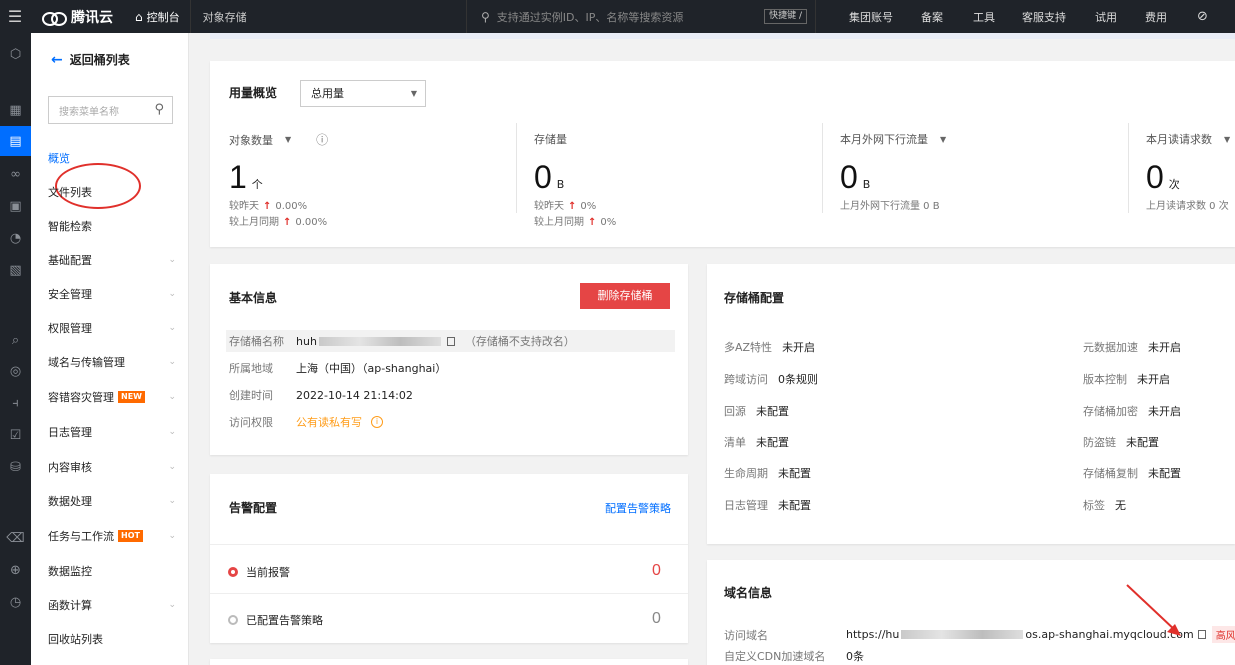 The height and width of the screenshot is (665, 1235). What do you see at coordinates (15, 467) in the screenshot?
I see `database-icon: ⛁` at bounding box center [15, 467].